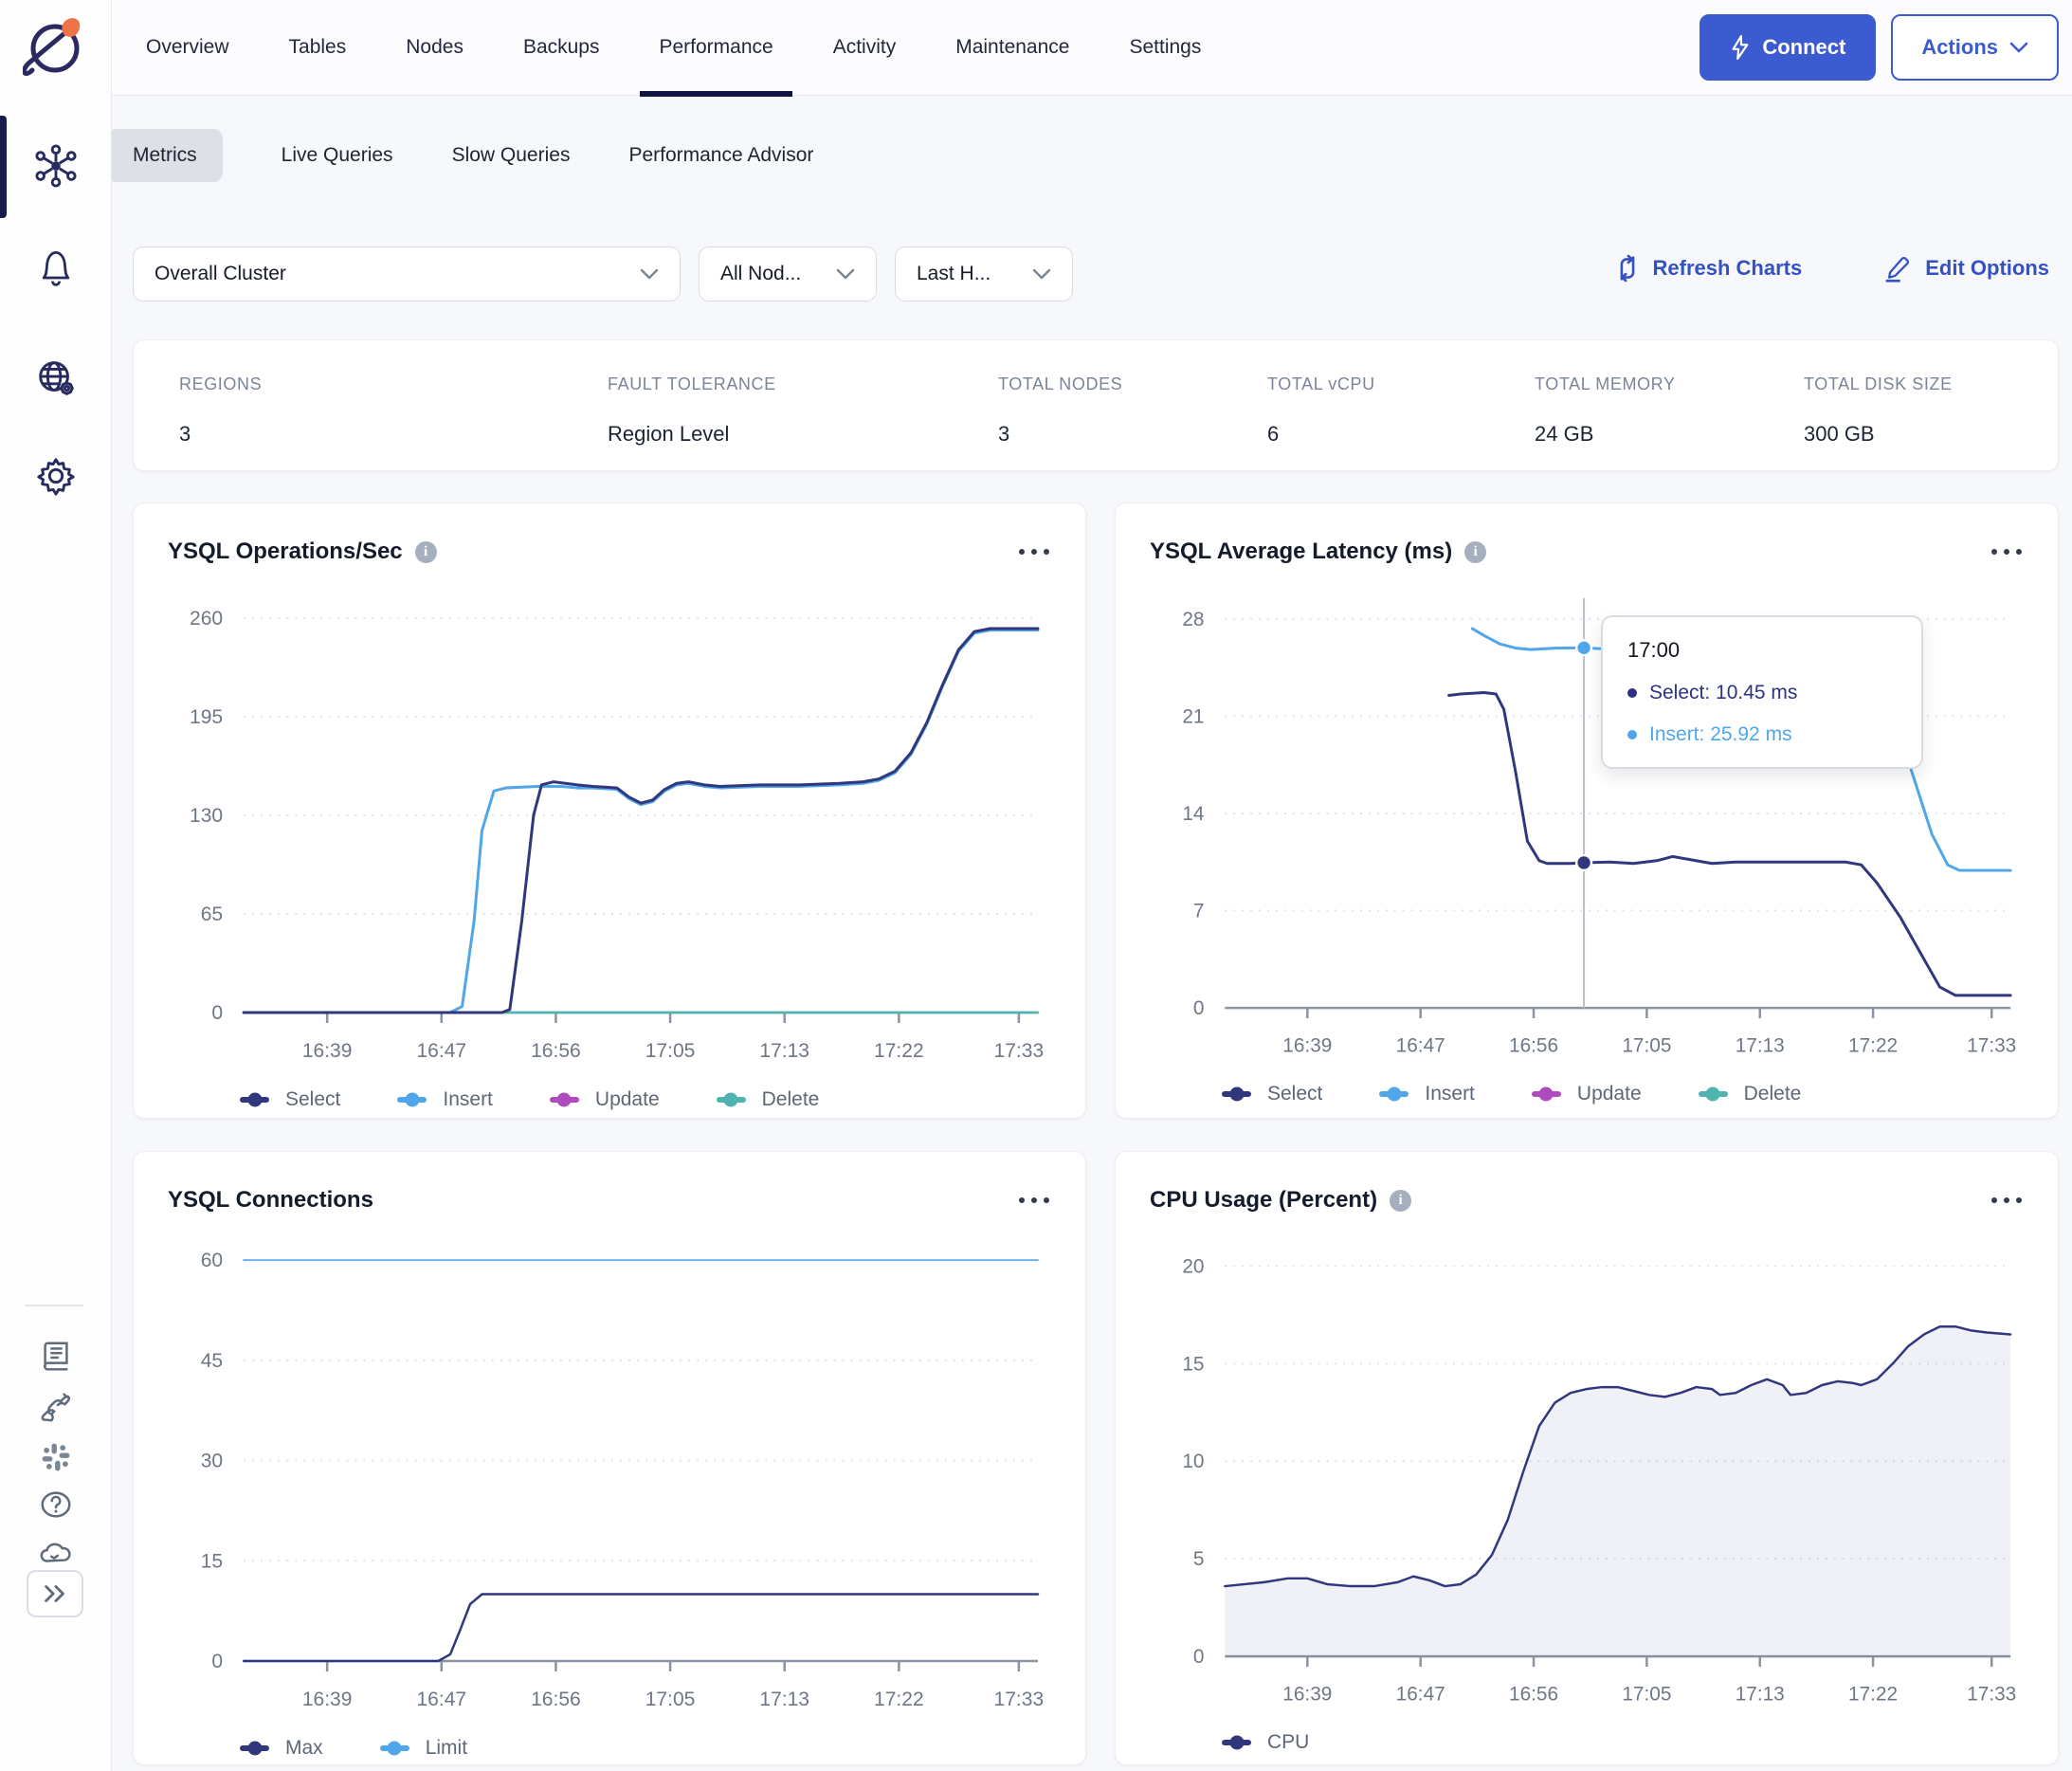  What do you see at coordinates (1646, 1046) in the screenshot?
I see `x-tick-label: 17:05` at bounding box center [1646, 1046].